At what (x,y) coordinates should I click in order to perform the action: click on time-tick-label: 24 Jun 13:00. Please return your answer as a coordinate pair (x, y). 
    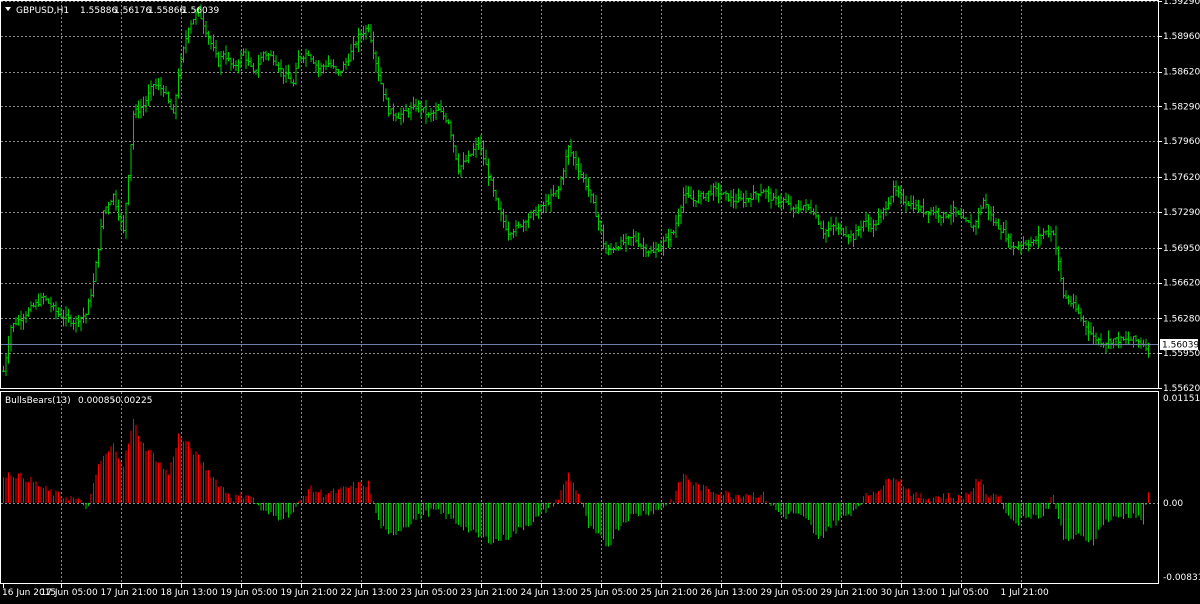
    Looking at the image, I should click on (549, 593).